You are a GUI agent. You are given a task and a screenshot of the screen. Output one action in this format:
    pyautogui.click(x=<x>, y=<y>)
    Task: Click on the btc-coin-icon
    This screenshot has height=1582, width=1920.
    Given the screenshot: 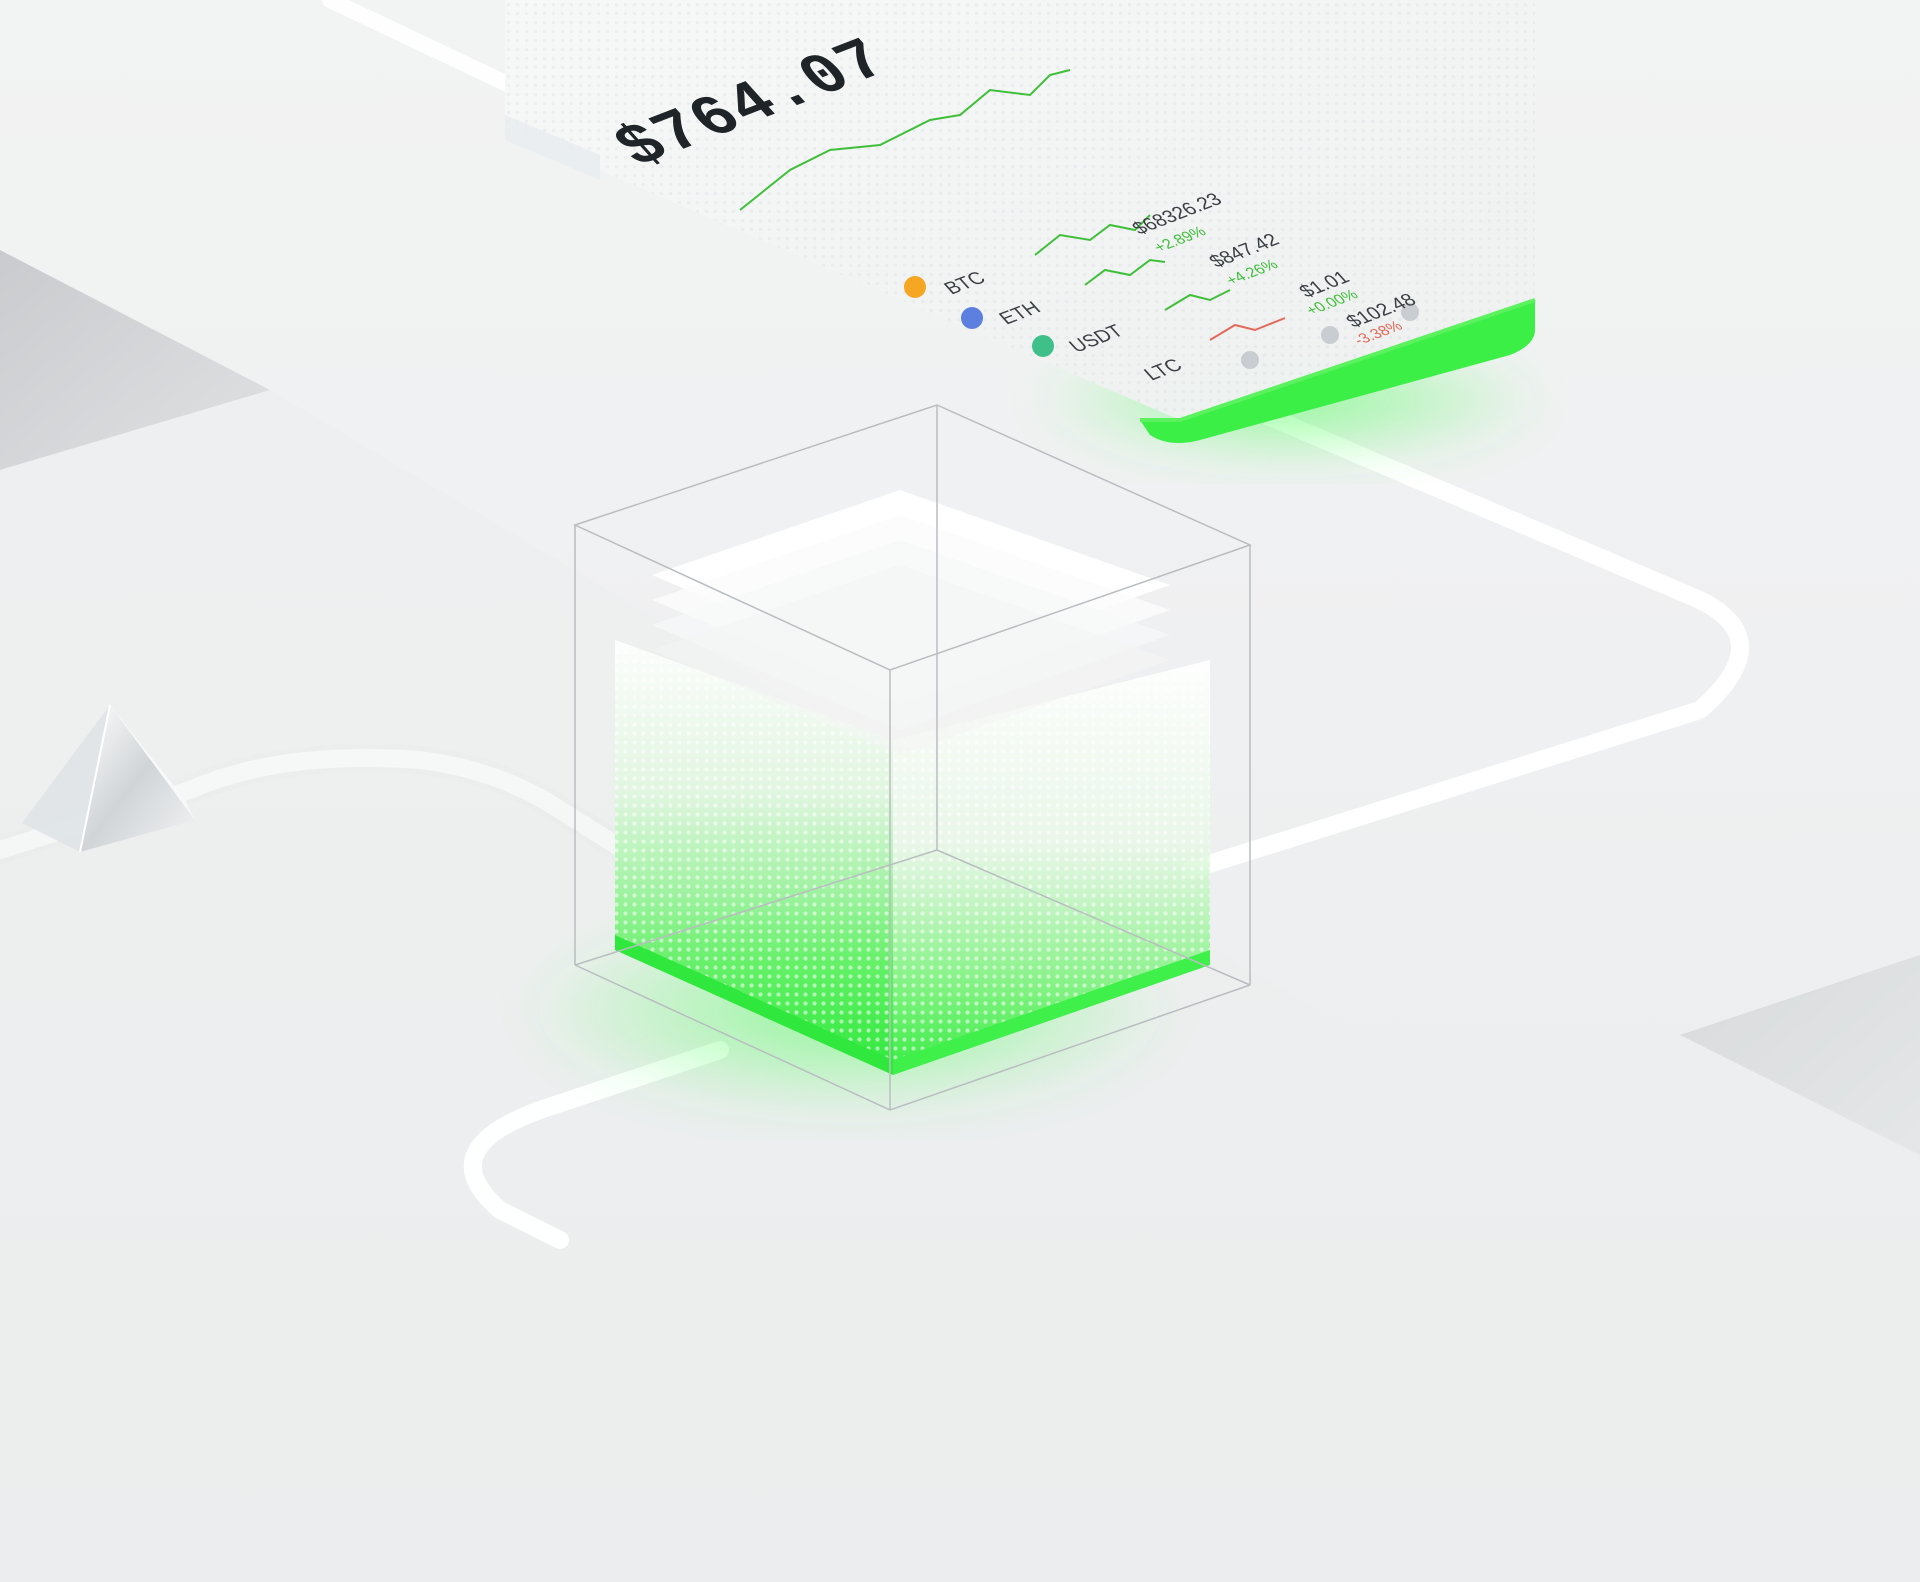 What is the action you would take?
    pyautogui.click(x=915, y=287)
    